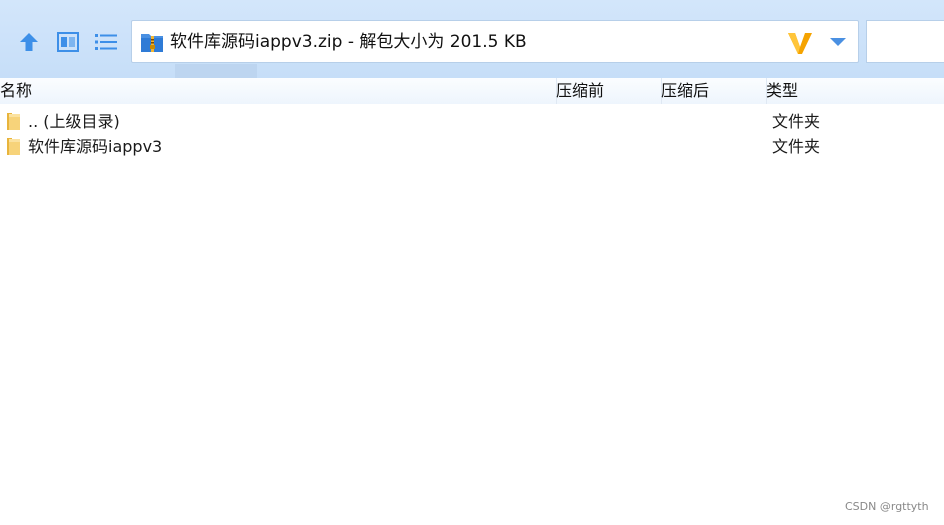  I want to click on chevron-down-icon, so click(838, 42).